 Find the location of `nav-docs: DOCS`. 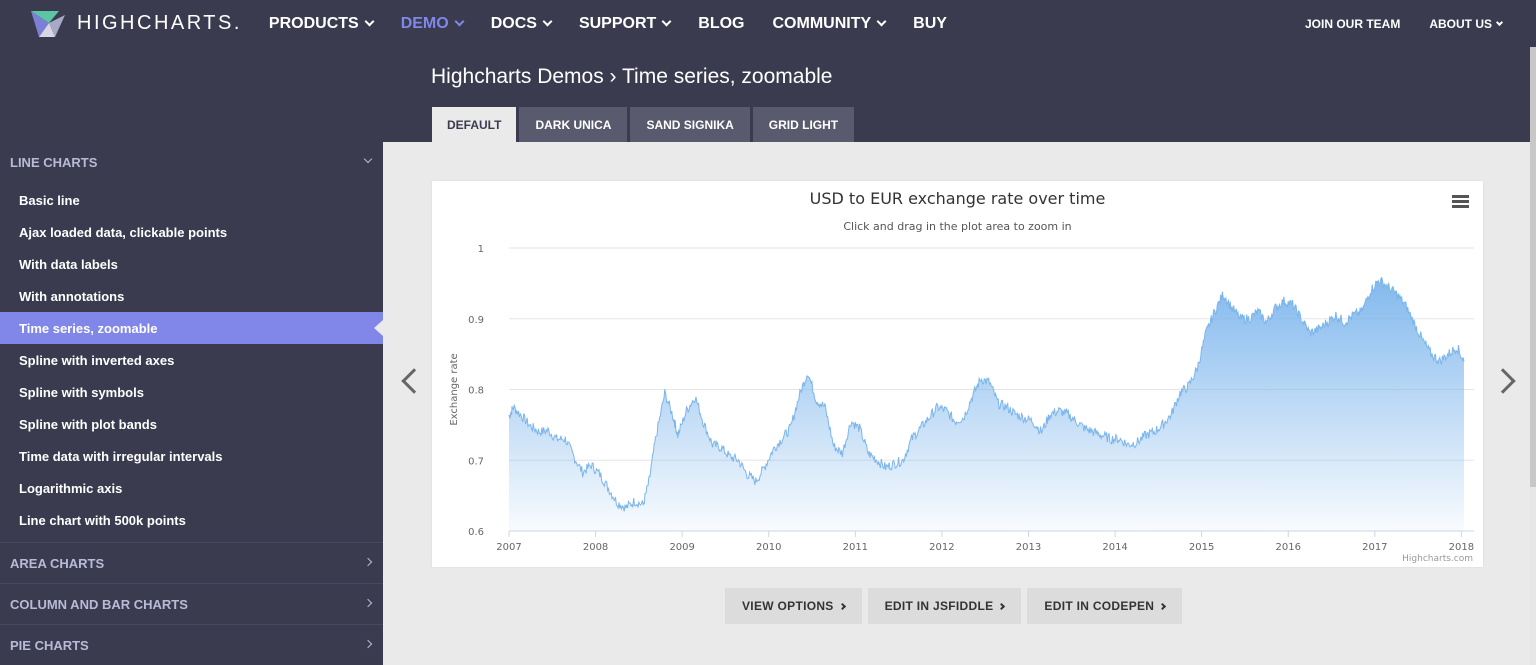

nav-docs: DOCS is located at coordinates (521, 23).